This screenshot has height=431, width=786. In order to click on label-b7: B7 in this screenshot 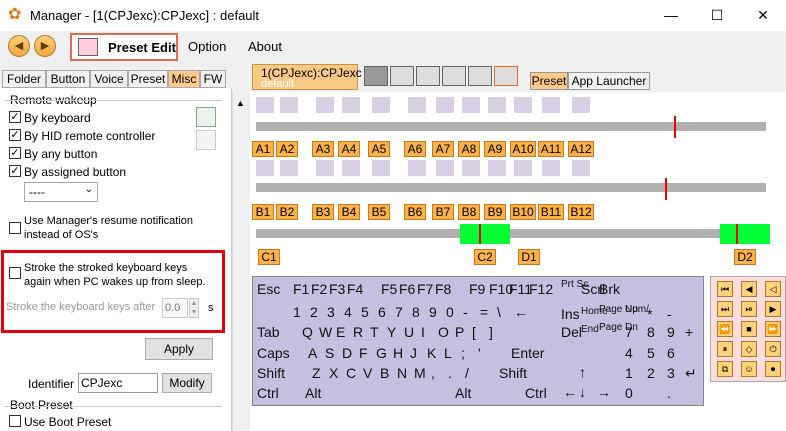, I will do `click(443, 212)`.